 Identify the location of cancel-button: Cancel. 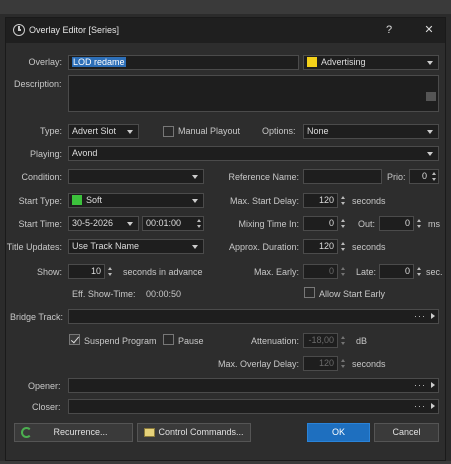
(406, 432).